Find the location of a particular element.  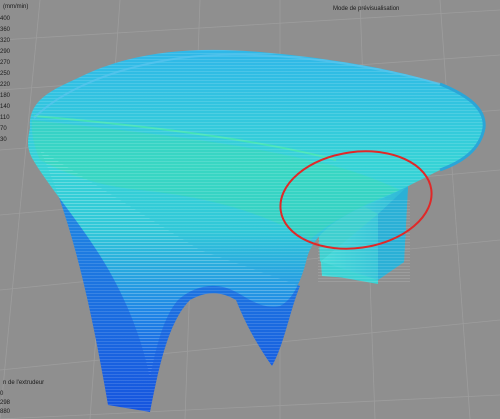

extruder-legend-value: 0 is located at coordinates (2, 394).